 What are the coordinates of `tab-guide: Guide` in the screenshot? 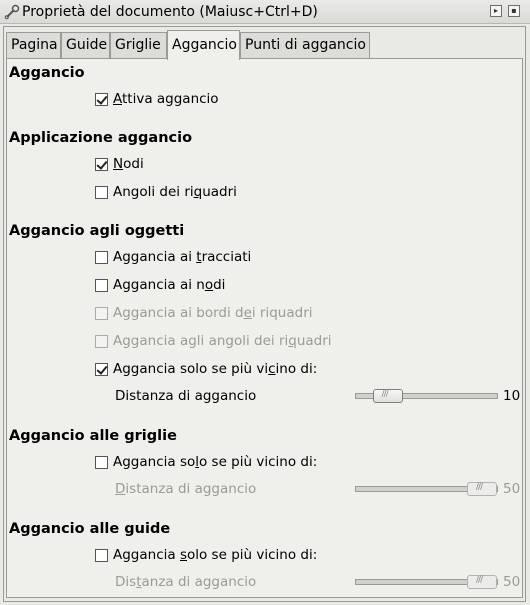 It's located at (85, 45).